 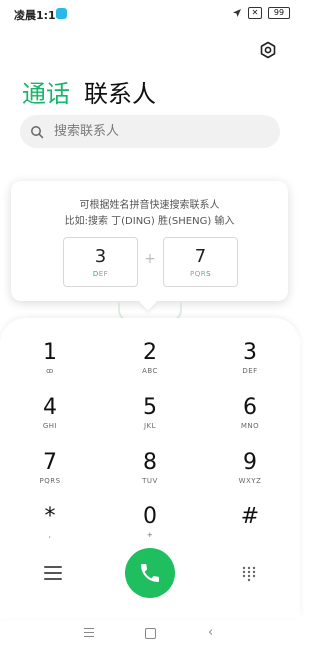 I want to click on dial-key-letters: ,, so click(x=50, y=535).